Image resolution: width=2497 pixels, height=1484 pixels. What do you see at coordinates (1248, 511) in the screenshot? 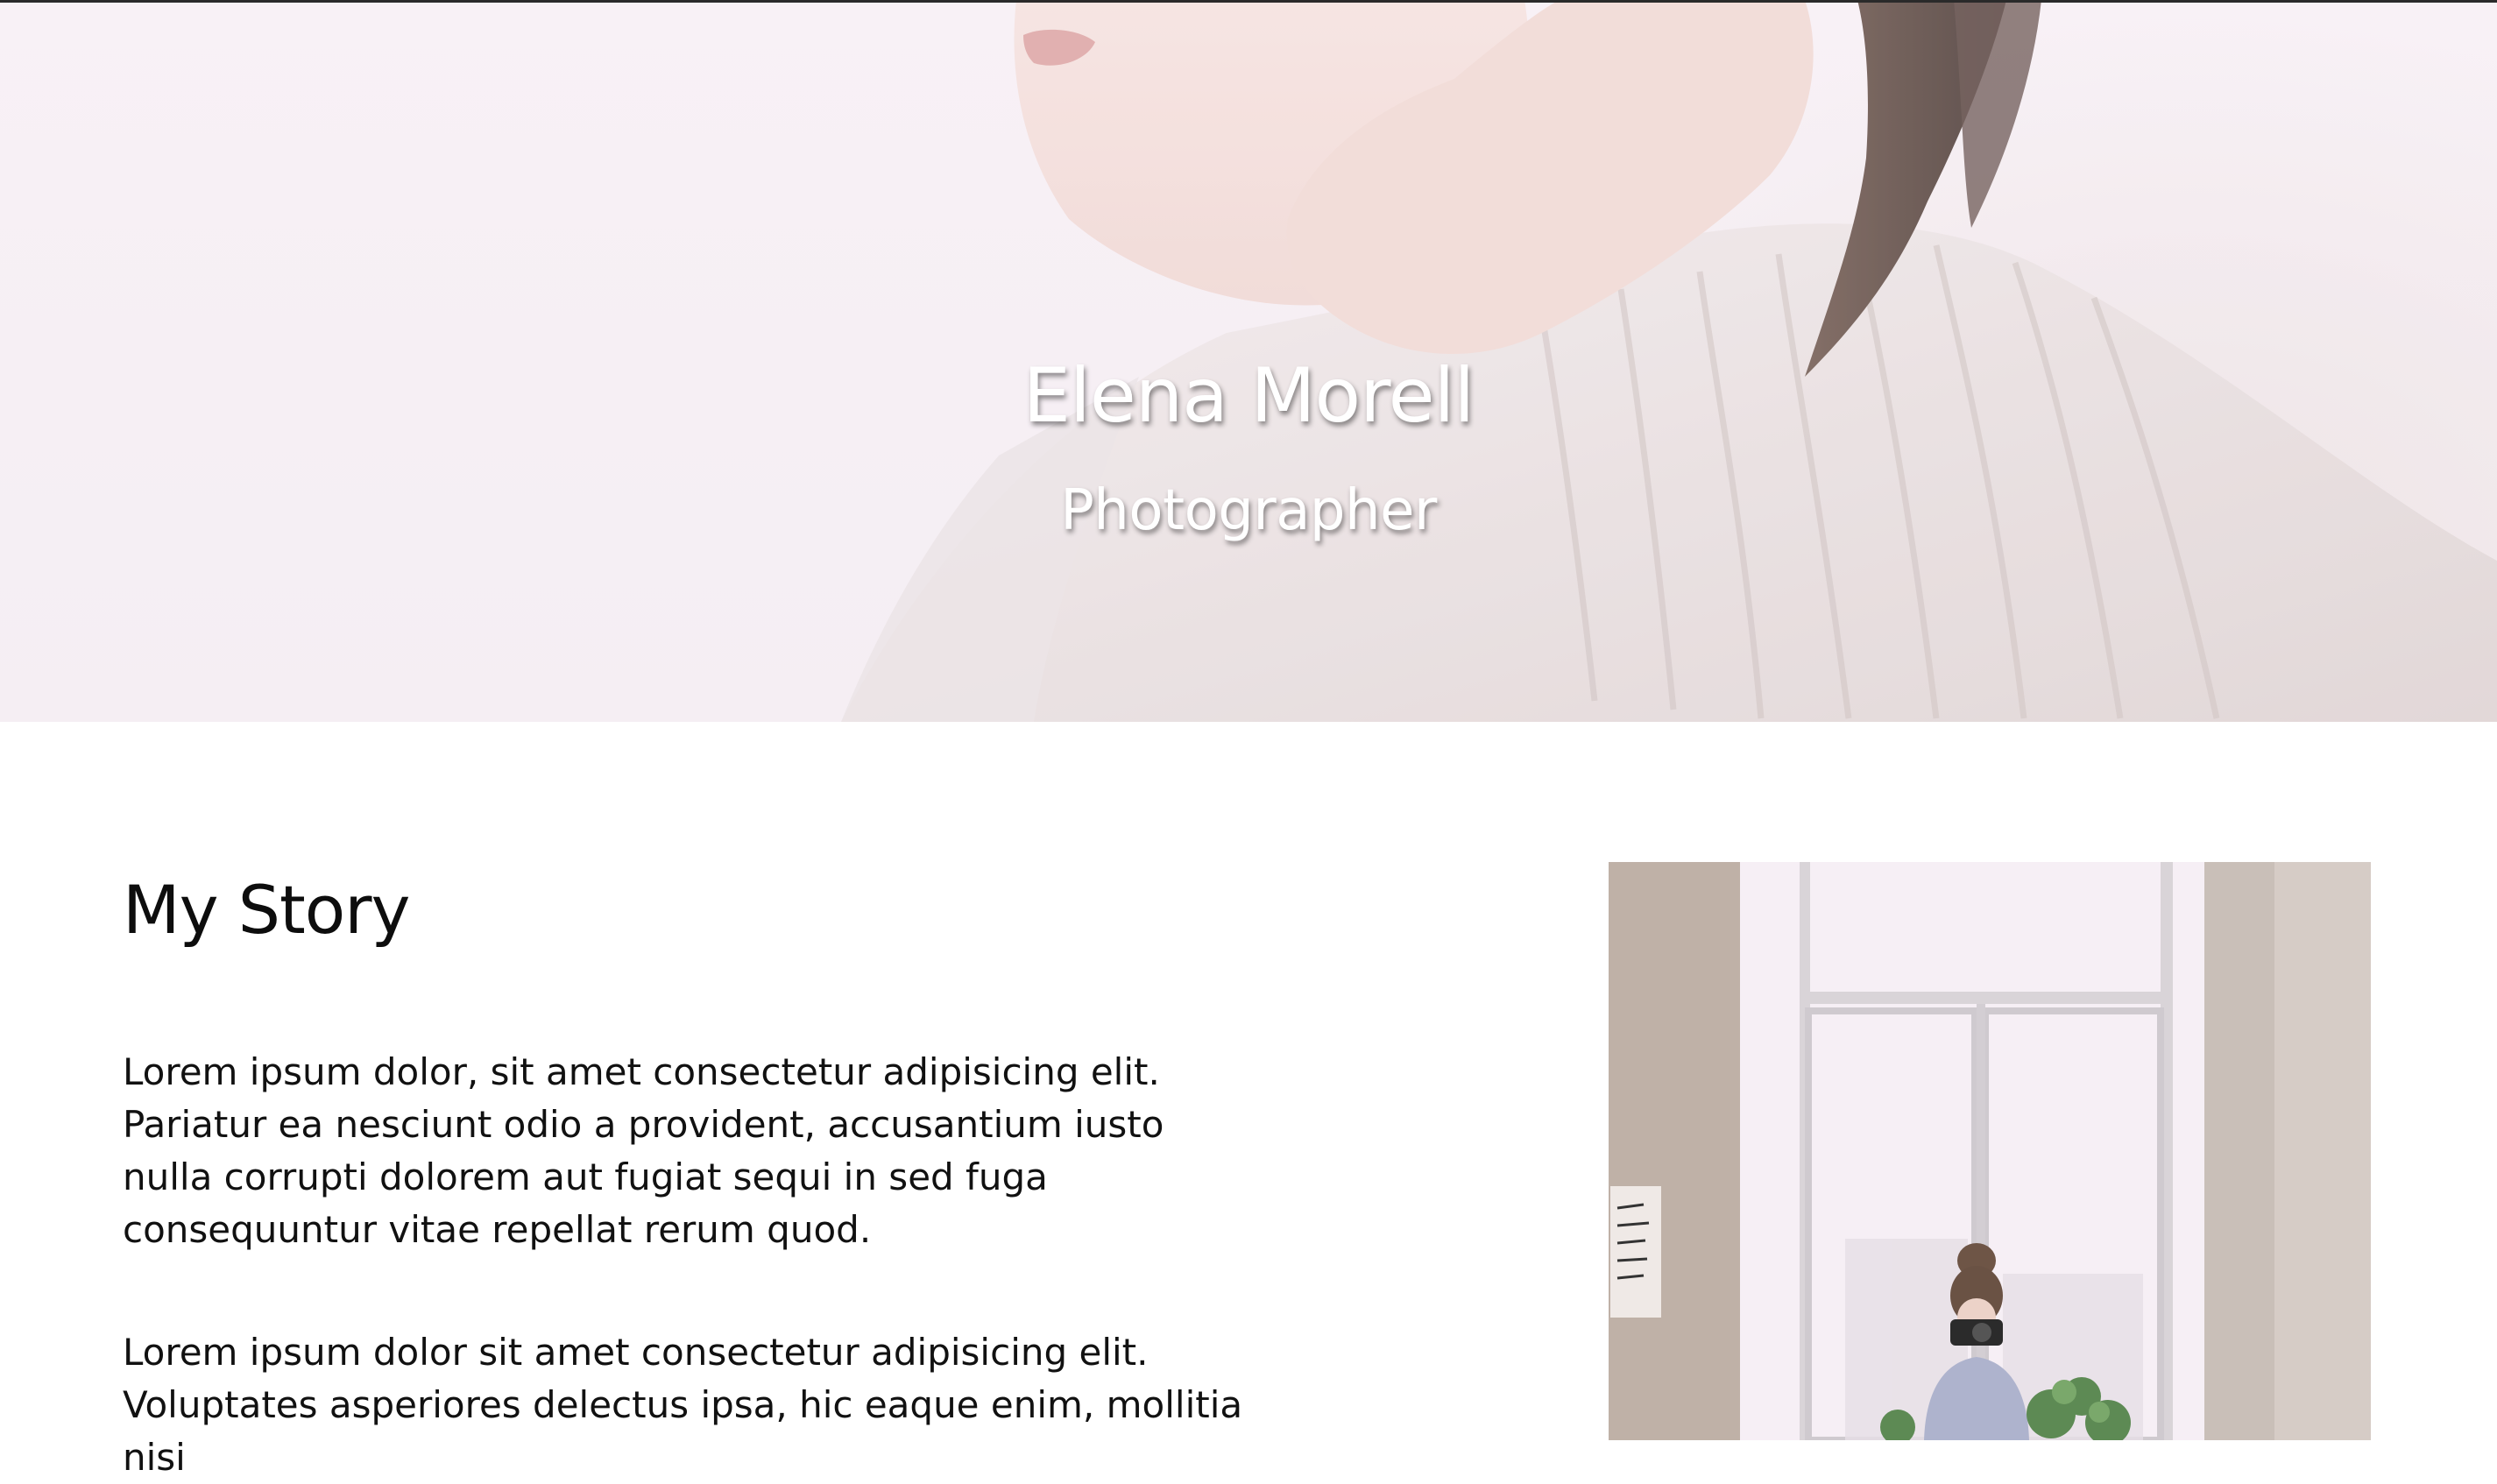
I see `hero-subtitle: Photographer` at bounding box center [1248, 511].